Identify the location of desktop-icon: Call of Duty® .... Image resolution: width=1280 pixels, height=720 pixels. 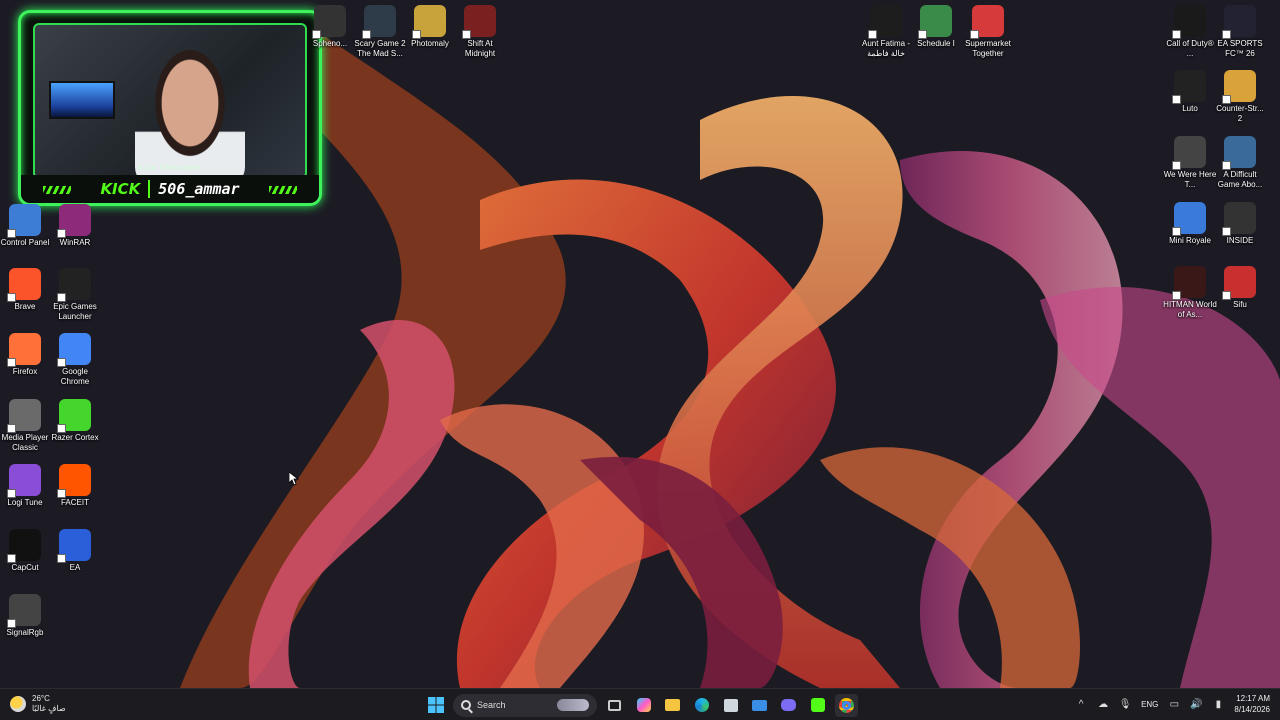
(1190, 32).